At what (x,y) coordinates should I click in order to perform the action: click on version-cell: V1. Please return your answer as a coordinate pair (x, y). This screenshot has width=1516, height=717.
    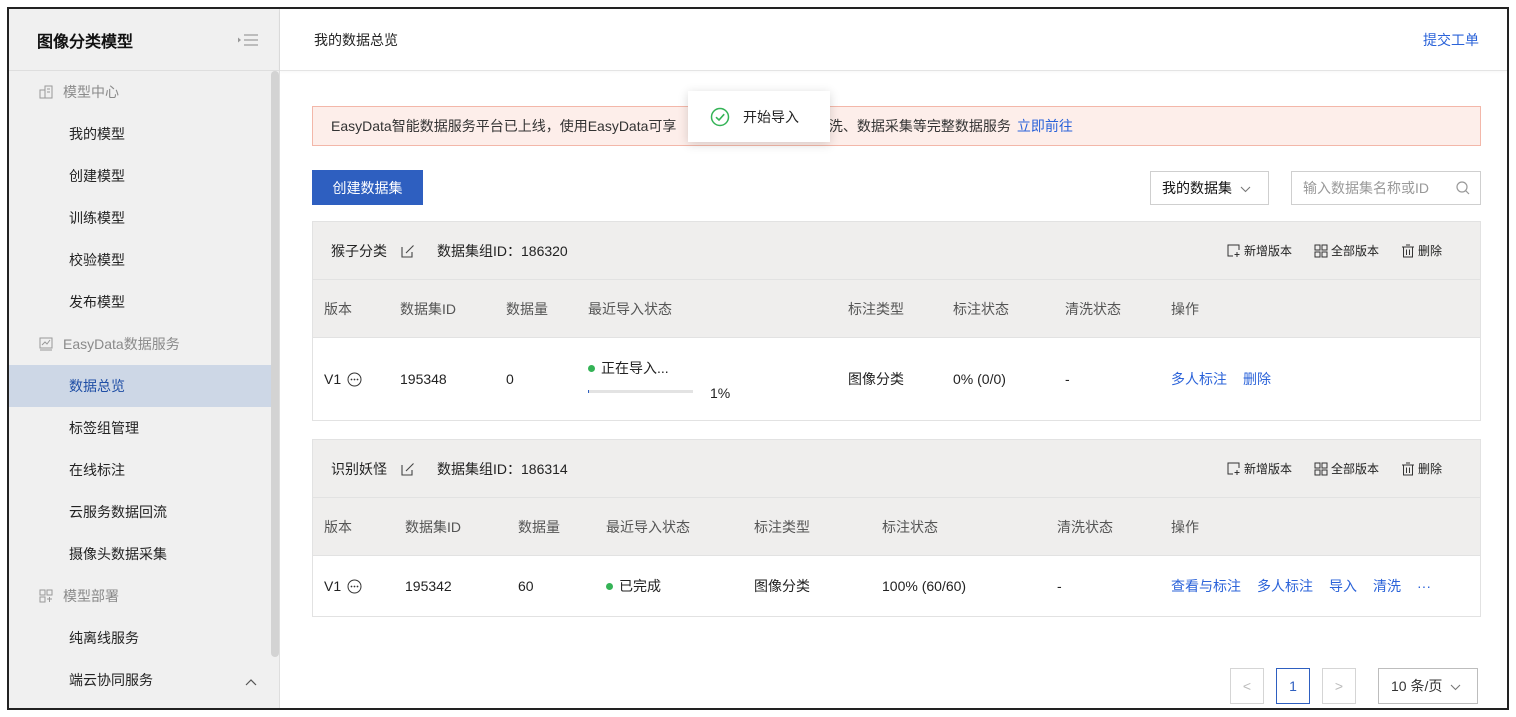
    Looking at the image, I should click on (343, 586).